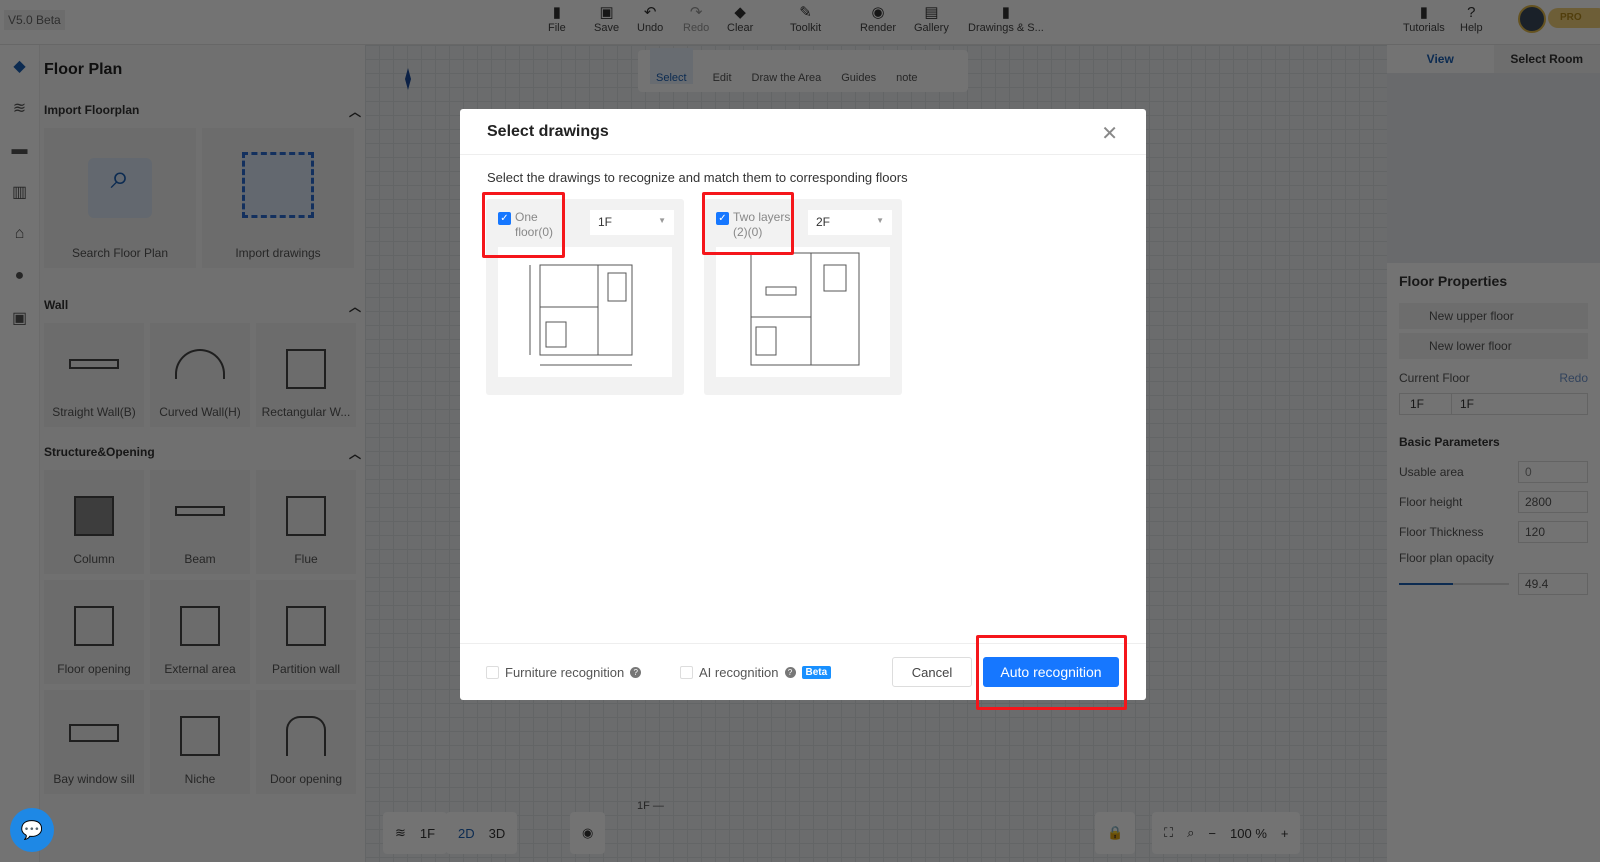 The image size is (1600, 862). What do you see at coordinates (1553, 502) in the screenshot?
I see `floor-height-input: 2800` at bounding box center [1553, 502].